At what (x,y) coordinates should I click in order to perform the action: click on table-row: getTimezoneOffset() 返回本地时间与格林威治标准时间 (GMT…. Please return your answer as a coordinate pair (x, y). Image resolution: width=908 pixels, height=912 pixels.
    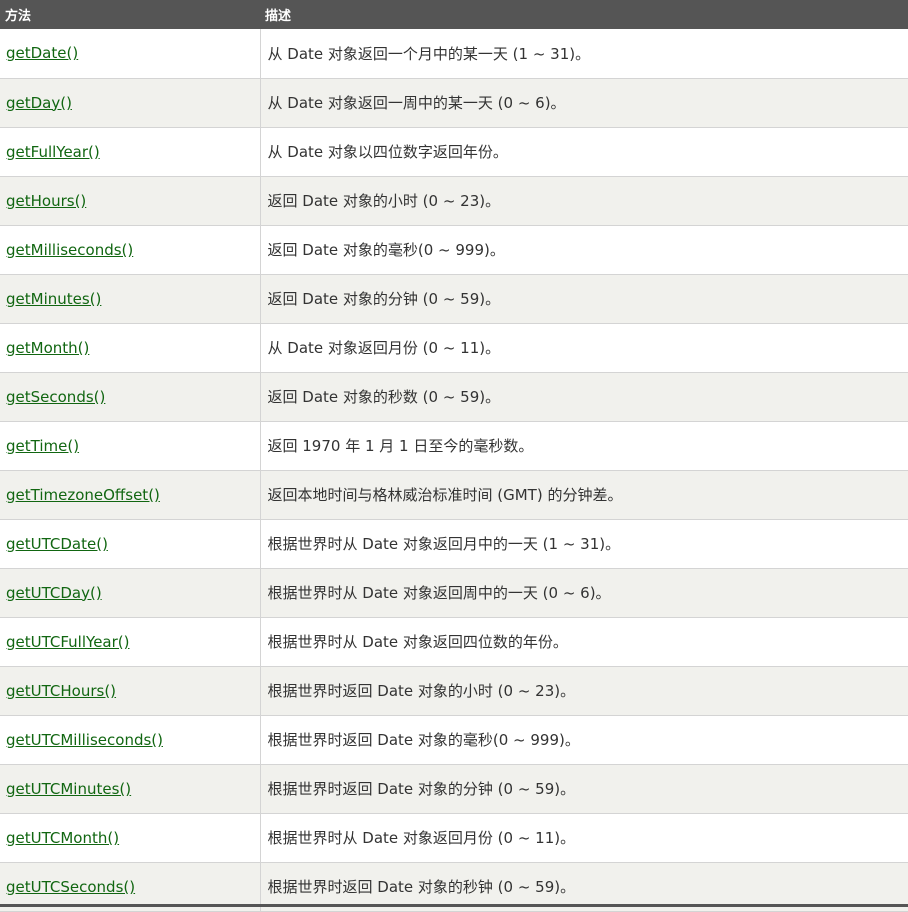
    Looking at the image, I should click on (454, 495).